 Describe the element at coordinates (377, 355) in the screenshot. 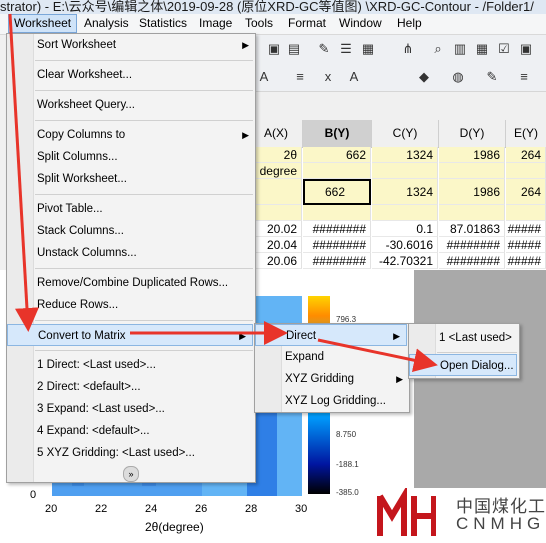

I see `arrow-to-open-dialog` at that location.